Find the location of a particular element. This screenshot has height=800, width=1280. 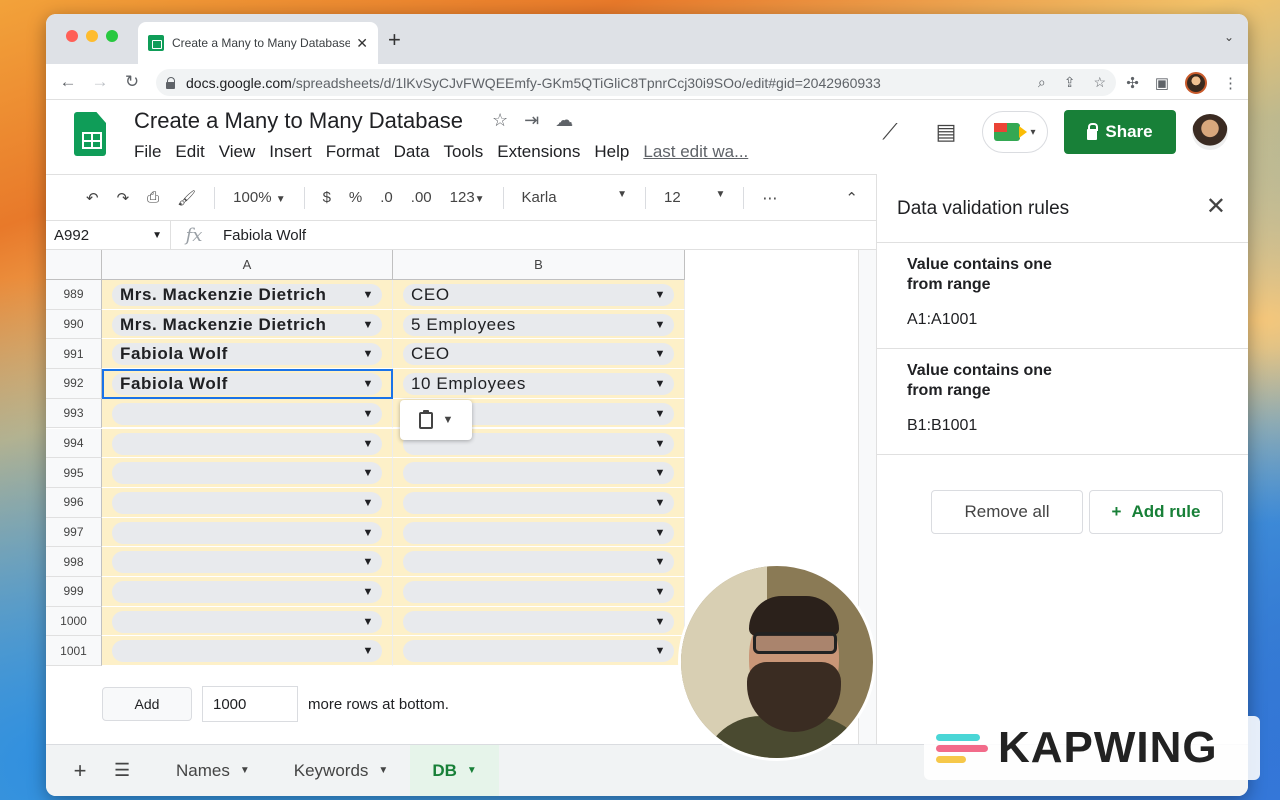

cell-b: 10 Employees ▼ is located at coordinates (539, 384).